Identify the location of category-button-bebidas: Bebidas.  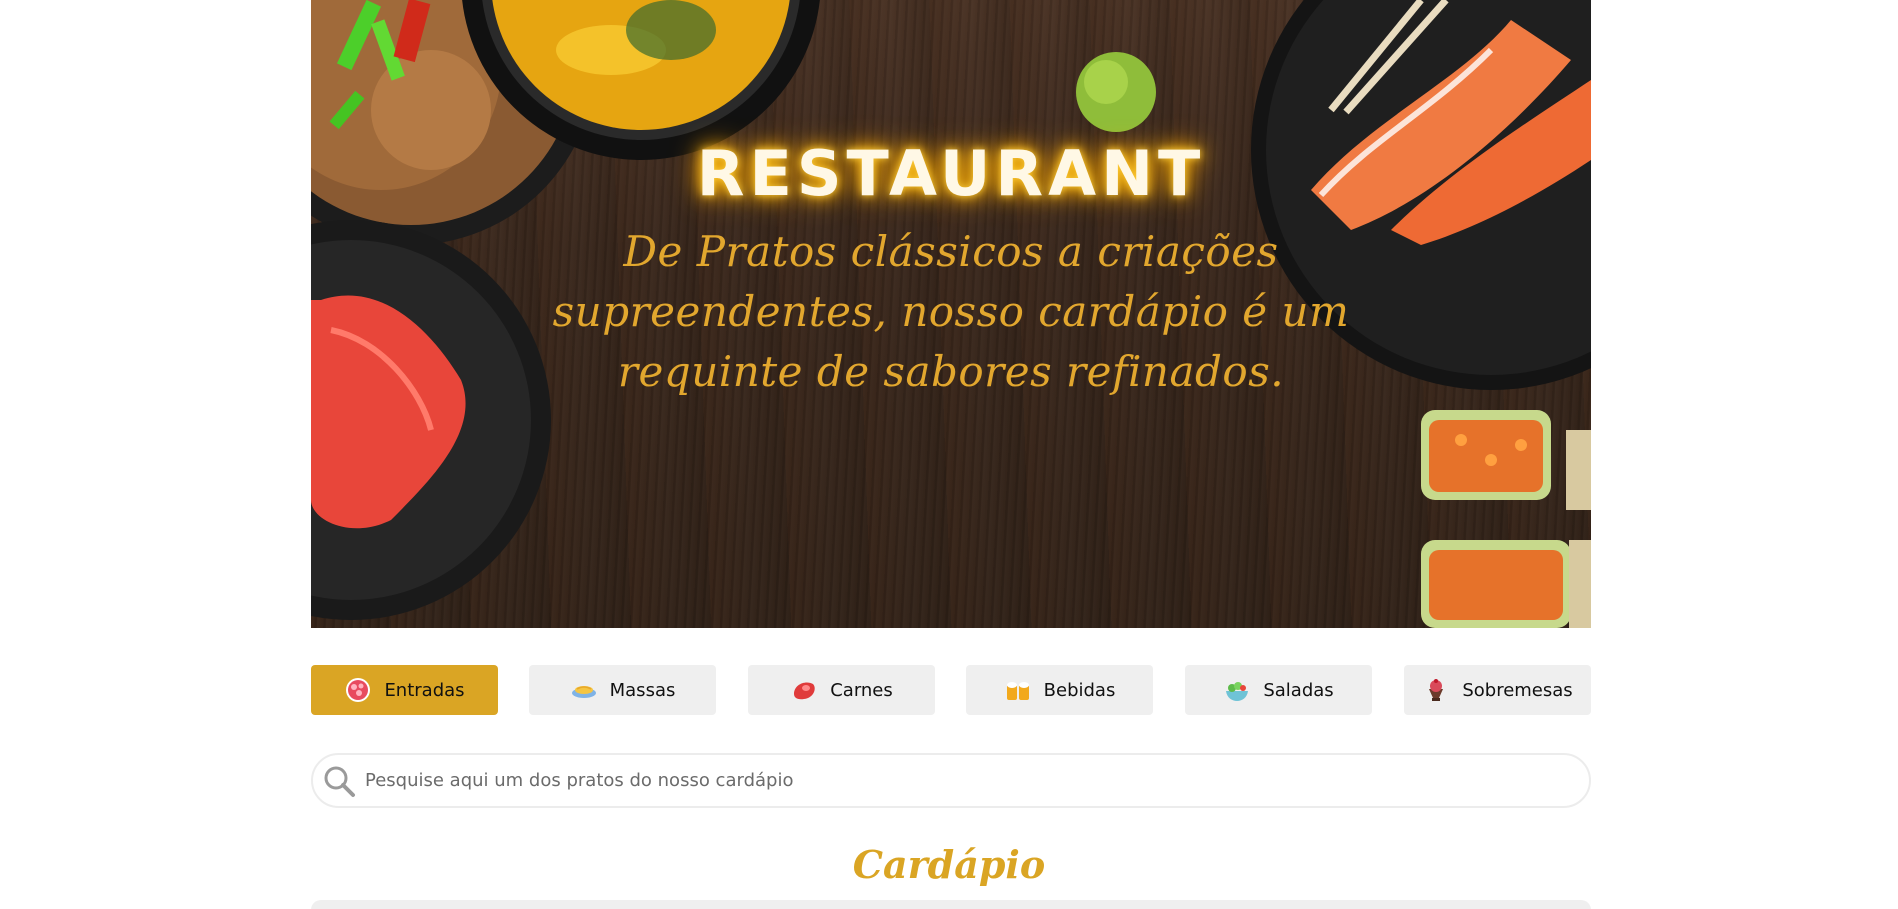
(1059, 690).